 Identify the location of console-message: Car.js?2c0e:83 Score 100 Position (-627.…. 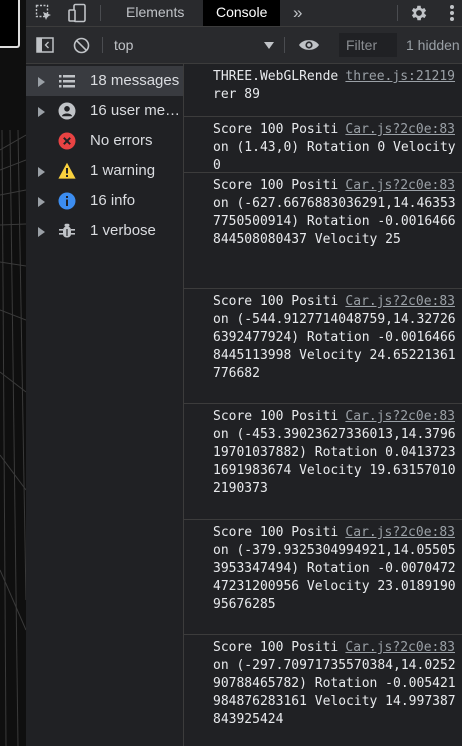
(323, 231).